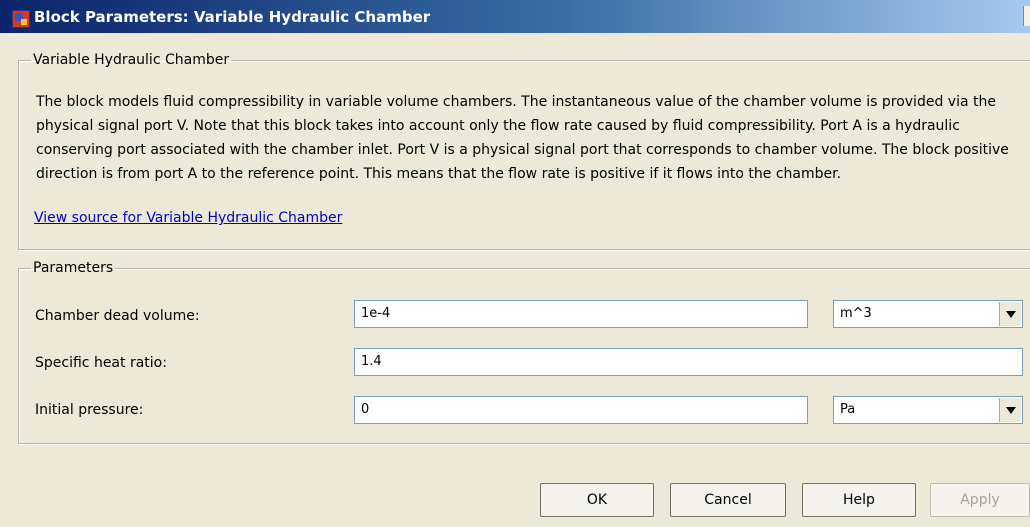 This screenshot has height=527, width=1030. What do you see at coordinates (856, 313) in the screenshot?
I see `chamber-dead-volume-unit-value: m^3` at bounding box center [856, 313].